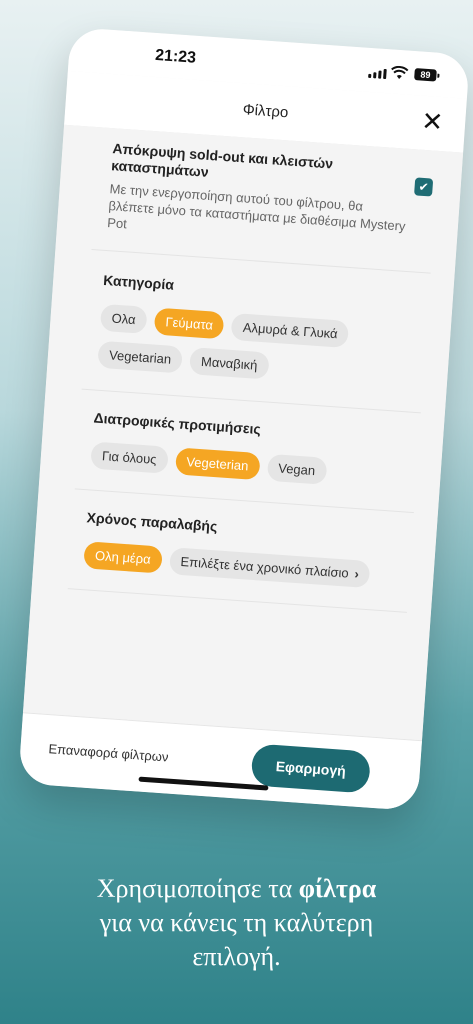  I want to click on caption-line-2: για να κάνεις τη καλύτερη, so click(236, 922).